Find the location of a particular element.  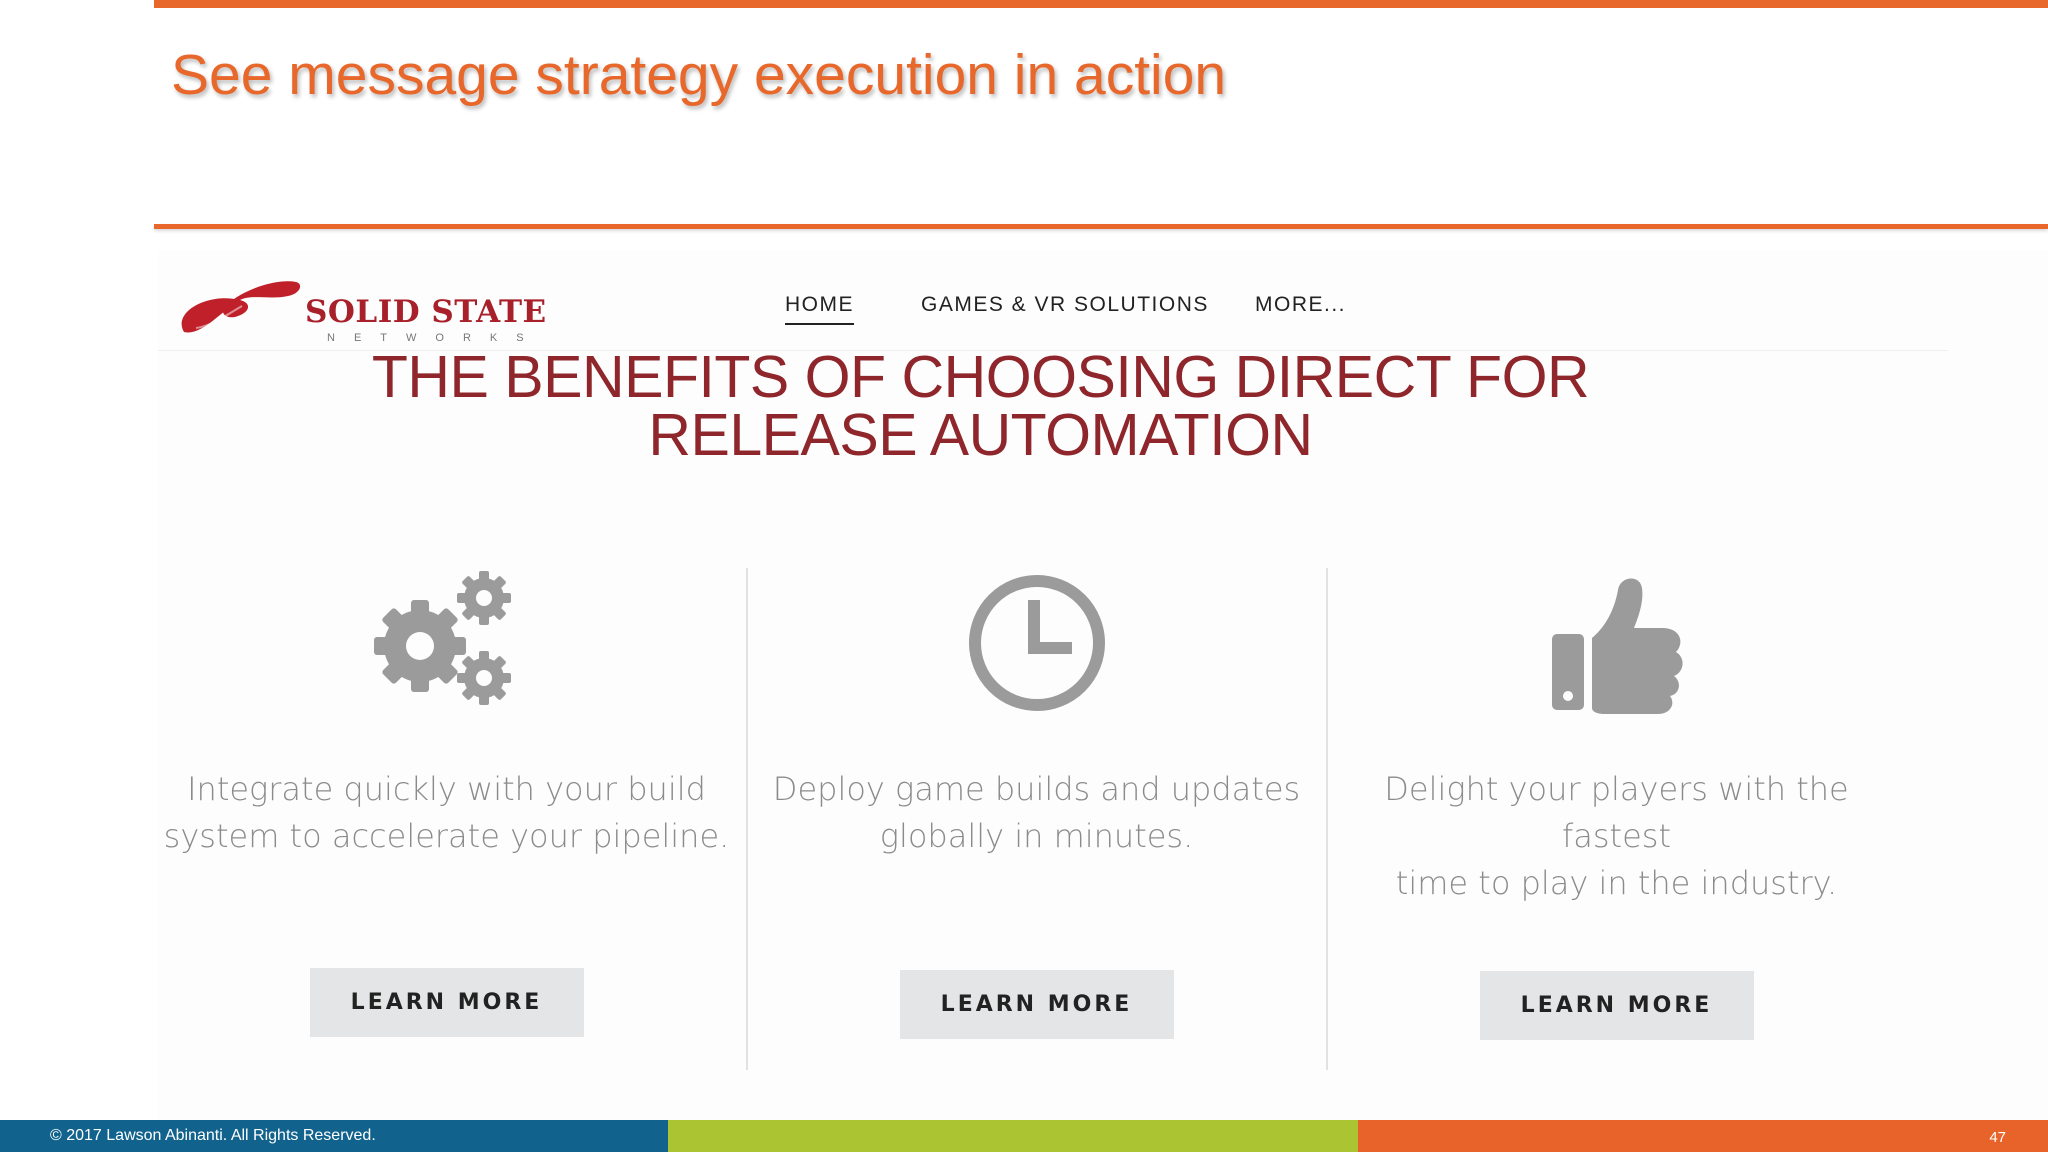

gears-icon is located at coordinates (442, 638).